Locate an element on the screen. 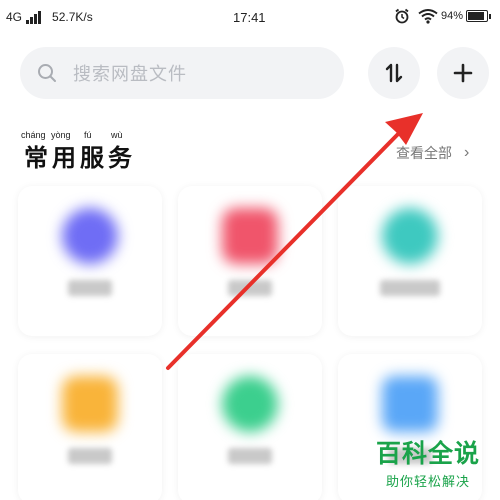 The image size is (500, 500). watermark-subtitle: 助你轻松解决 is located at coordinates (428, 481).